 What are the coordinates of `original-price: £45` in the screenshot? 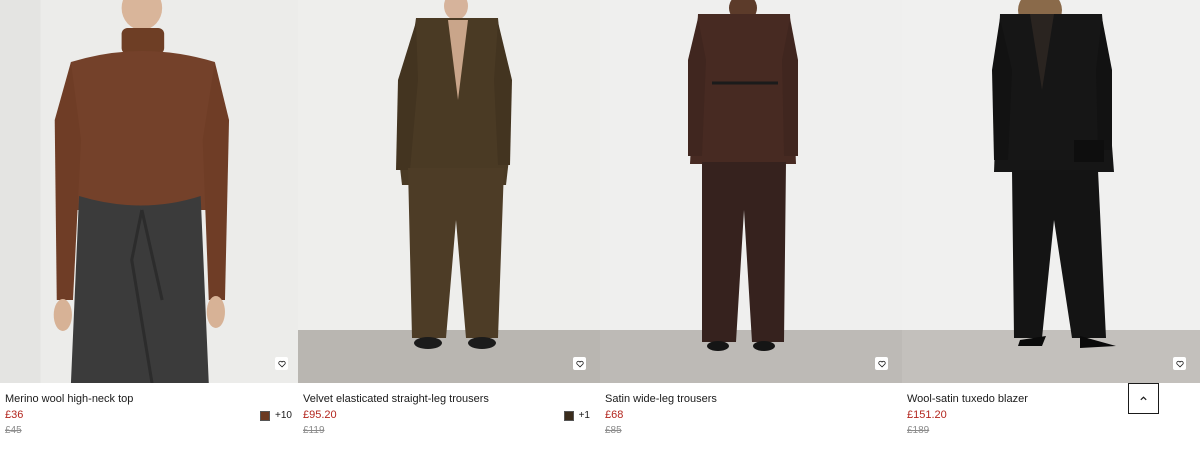 It's located at (13, 430).